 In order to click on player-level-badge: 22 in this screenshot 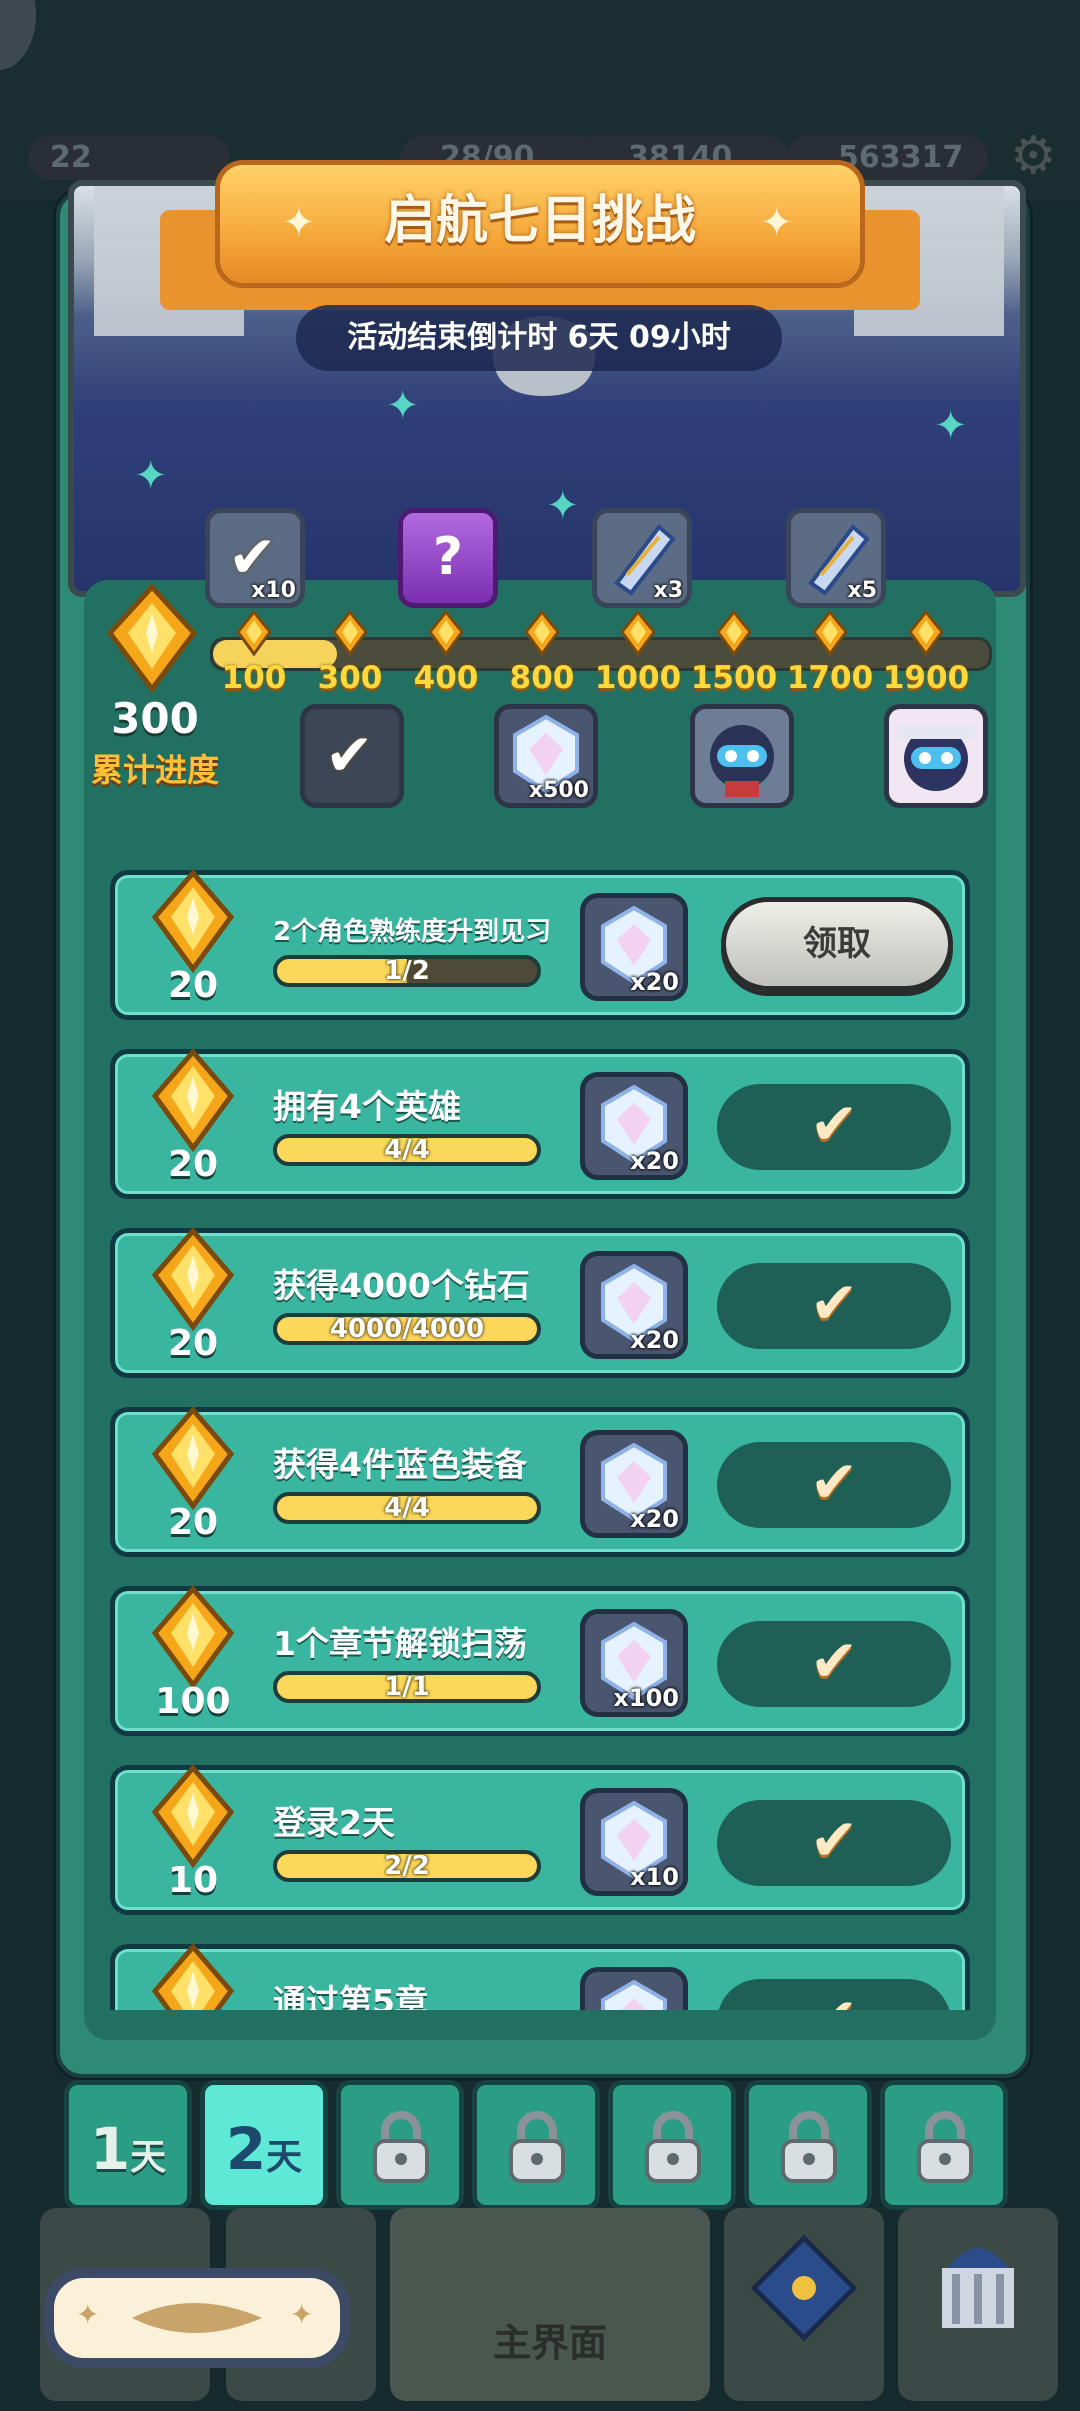, I will do `click(129, 158)`.